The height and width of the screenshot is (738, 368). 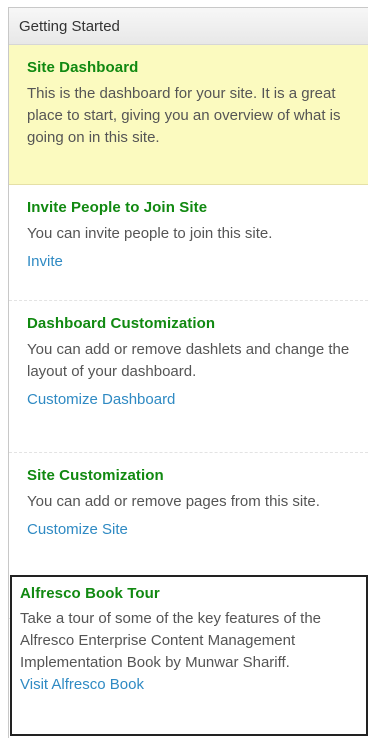 I want to click on section-title: Site Customization, so click(x=95, y=475).